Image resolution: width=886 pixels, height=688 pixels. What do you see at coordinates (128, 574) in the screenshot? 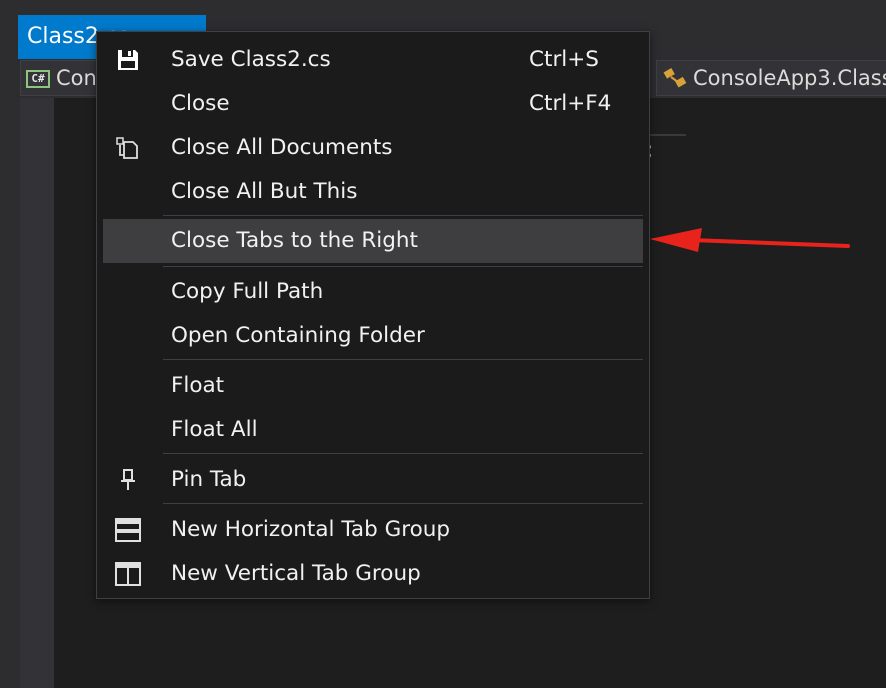
I see `vertical-tab-group-icon` at bounding box center [128, 574].